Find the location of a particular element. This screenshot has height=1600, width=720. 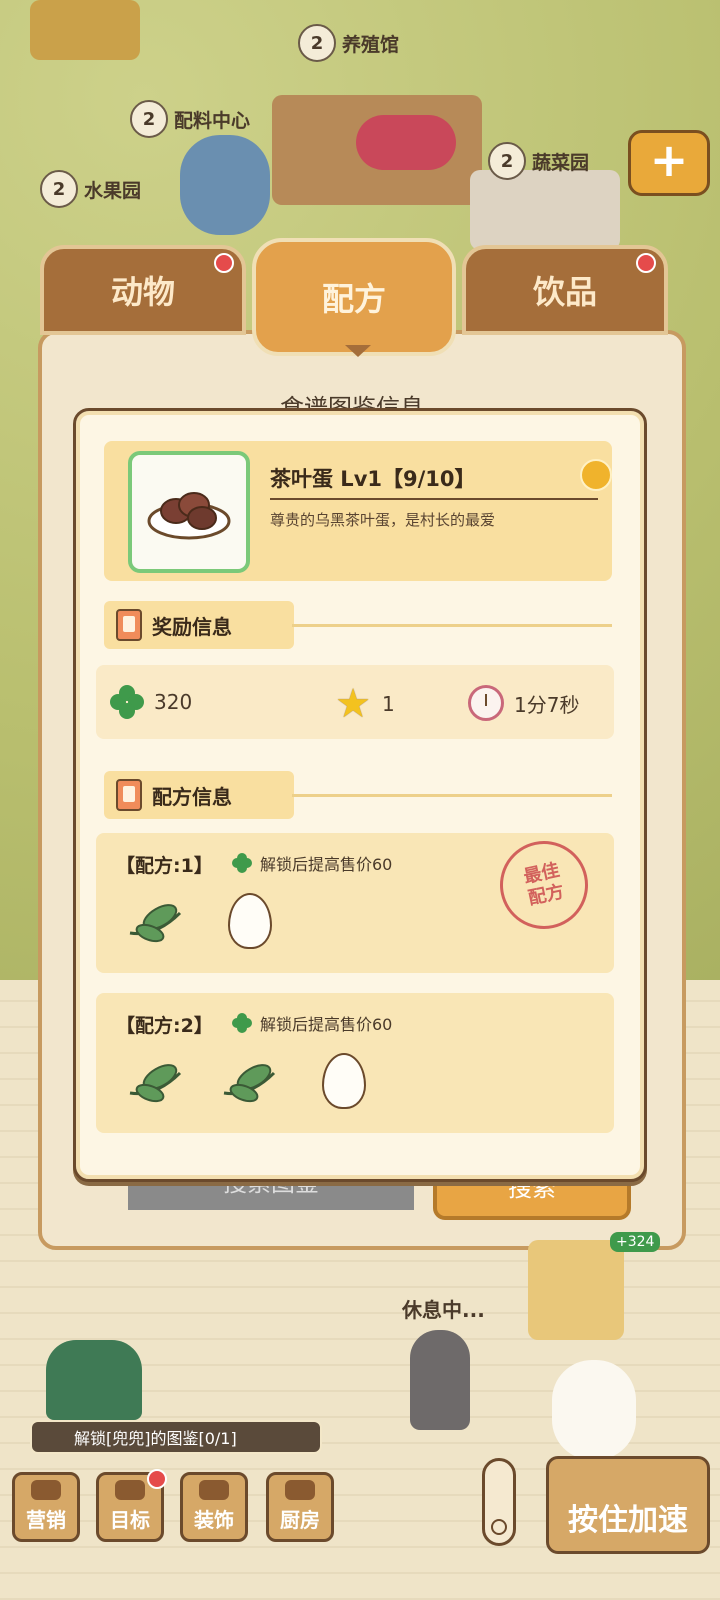

tab-label: 动物 is located at coordinates (142, 292).